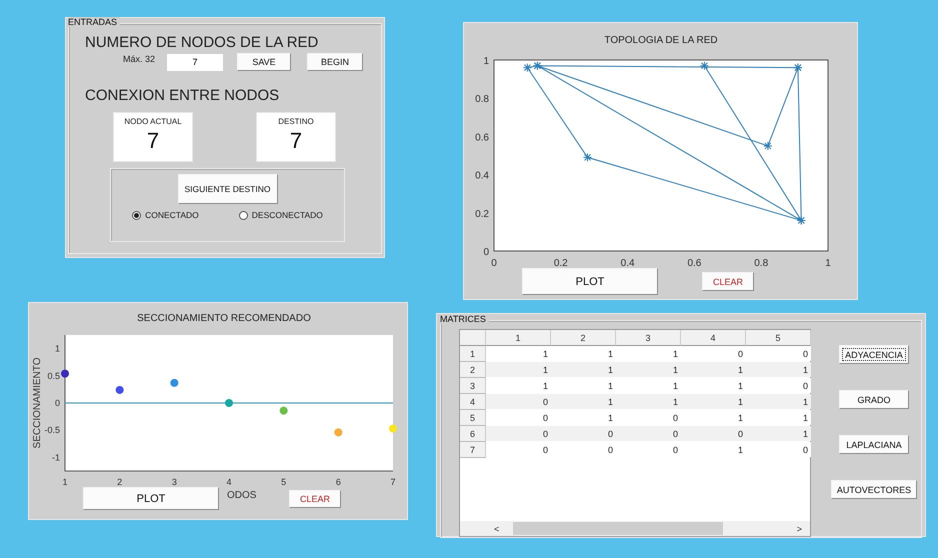 This screenshot has height=558, width=938. Describe the element at coordinates (119, 482) in the screenshot. I see `tick-label: 2` at that location.